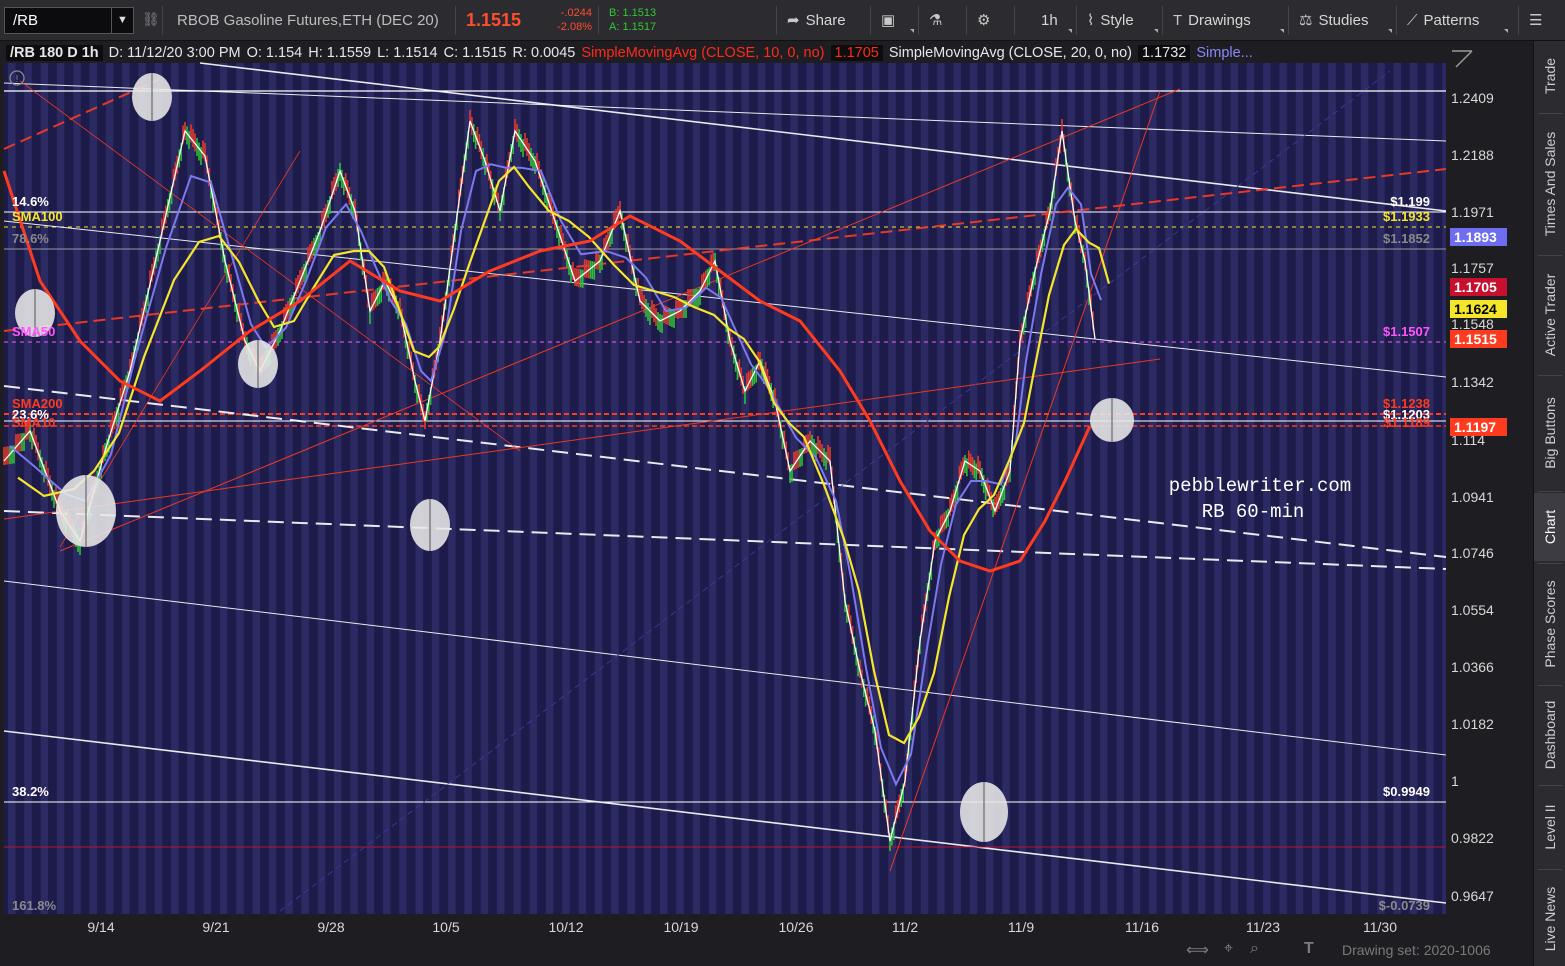 This screenshot has height=966, width=1565. Describe the element at coordinates (1549, 918) in the screenshot. I see `tab-live-news: Live News` at that location.